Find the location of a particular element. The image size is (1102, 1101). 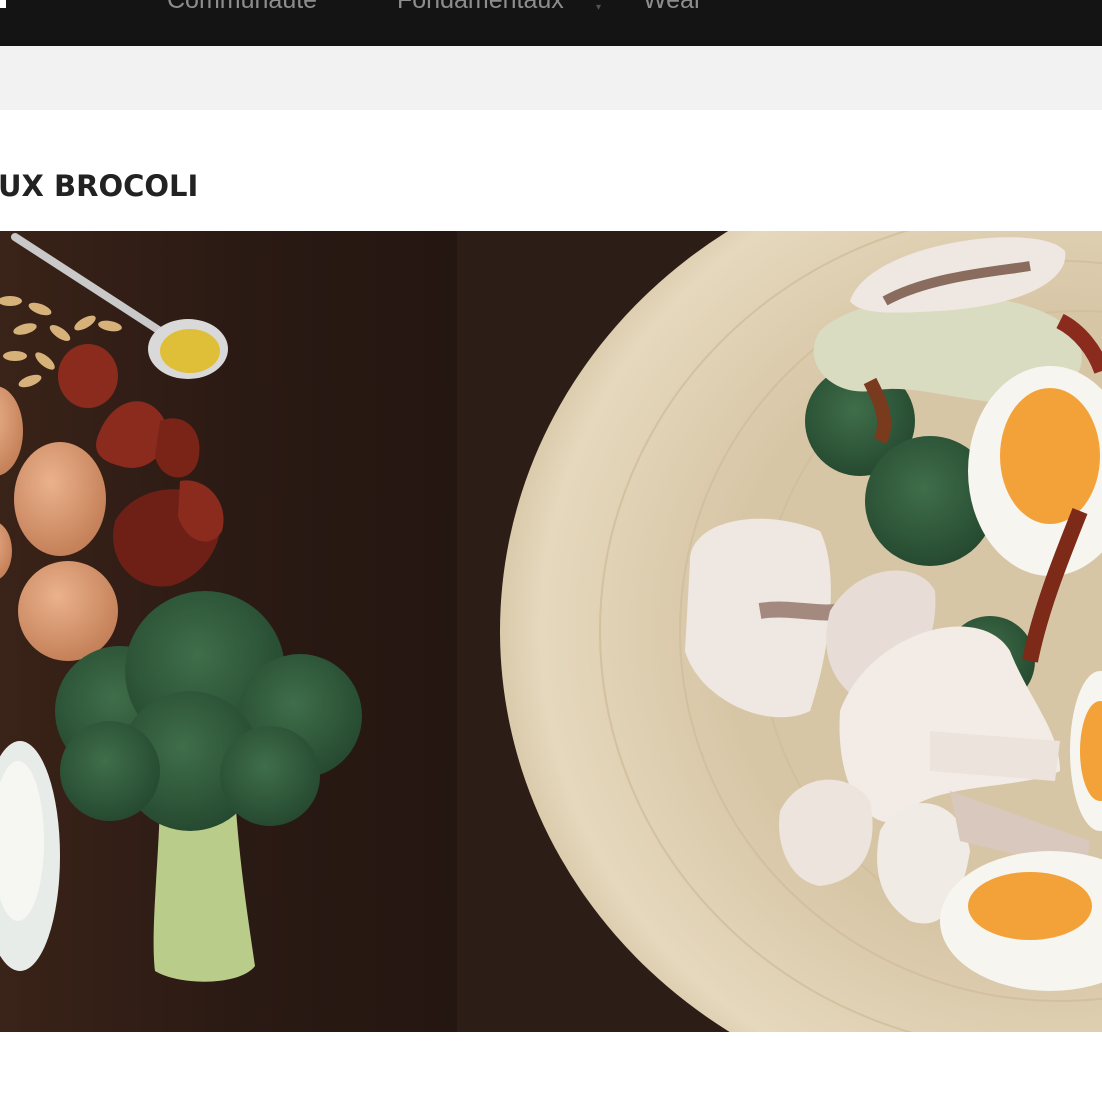

menu-marker is located at coordinates (3, 4).